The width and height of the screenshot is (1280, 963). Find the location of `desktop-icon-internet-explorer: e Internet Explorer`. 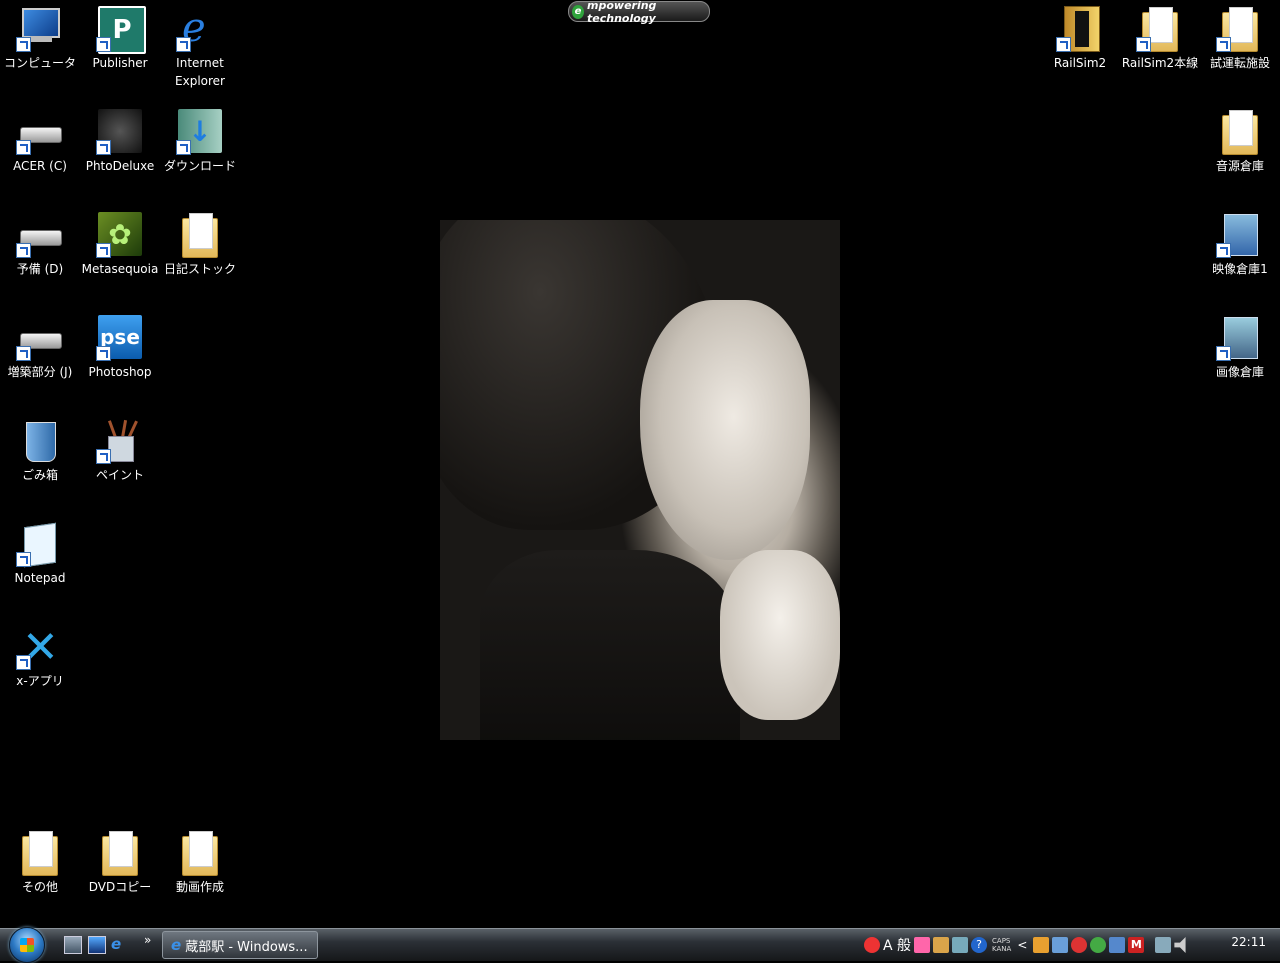

desktop-icon-internet-explorer: e Internet Explorer is located at coordinates (200, 45).